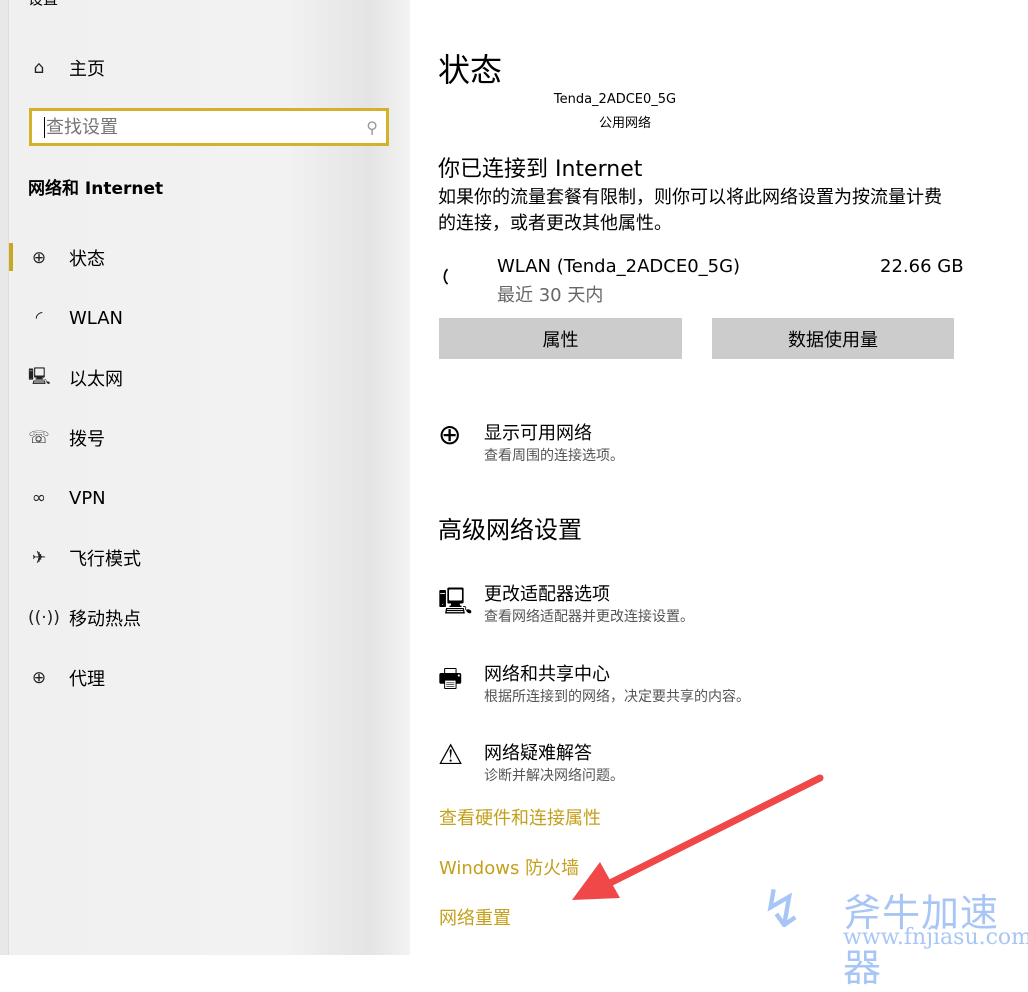  What do you see at coordinates (39, 558) in the screenshot?
I see `airplane-icon: ✈` at bounding box center [39, 558].